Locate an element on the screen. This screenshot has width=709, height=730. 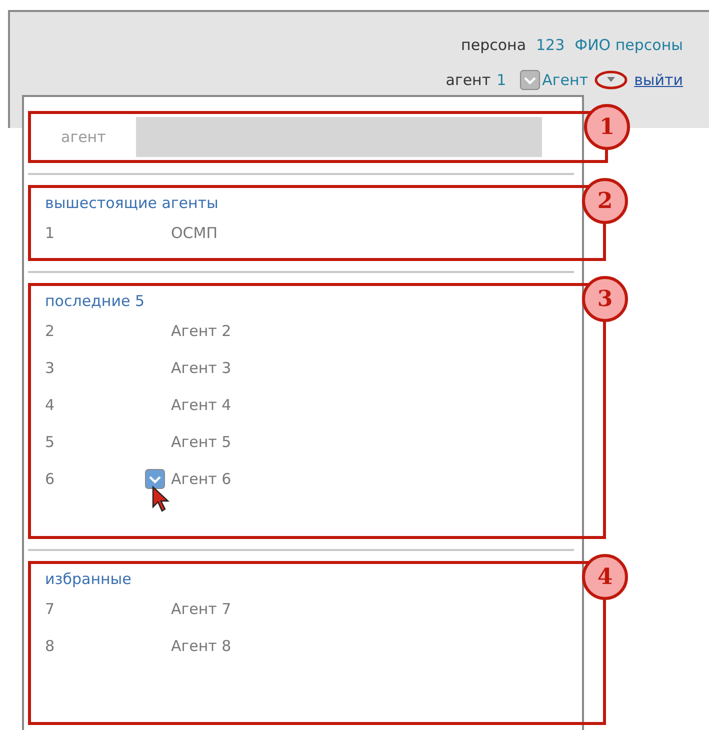
agent-name: Агент 5 is located at coordinates (201, 442).